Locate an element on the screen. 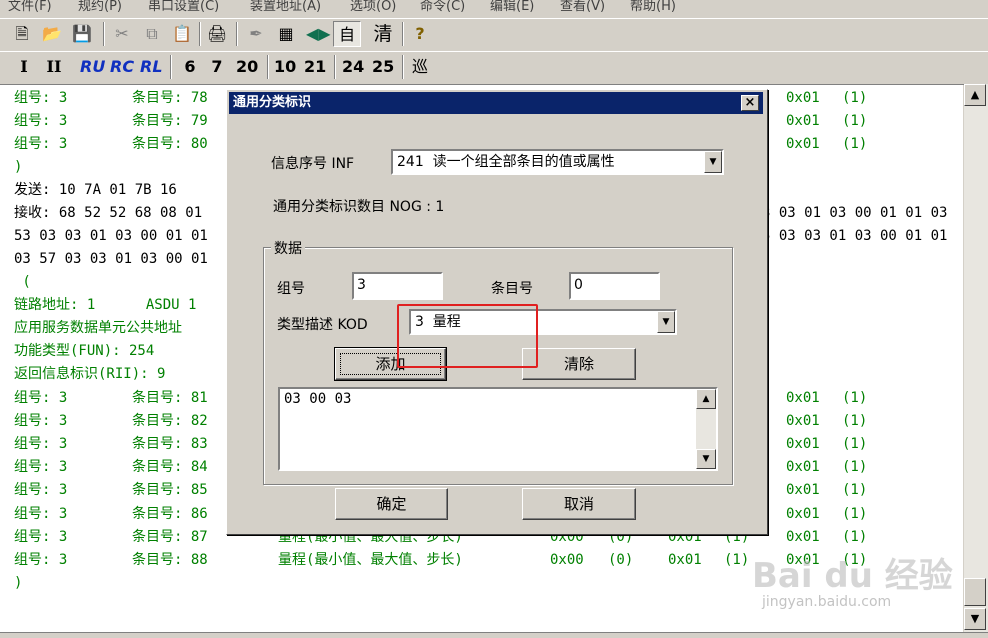 Image resolution: width=988 pixels, height=638 pixels. log-line: 链路地址: 1 ASDU 1 is located at coordinates (105, 305).